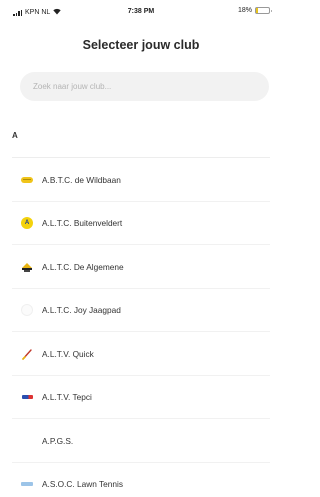 This screenshot has width=320, height=497. Describe the element at coordinates (81, 310) in the screenshot. I see `club-name: A.L.T.C. Joy Jaagpad` at that location.